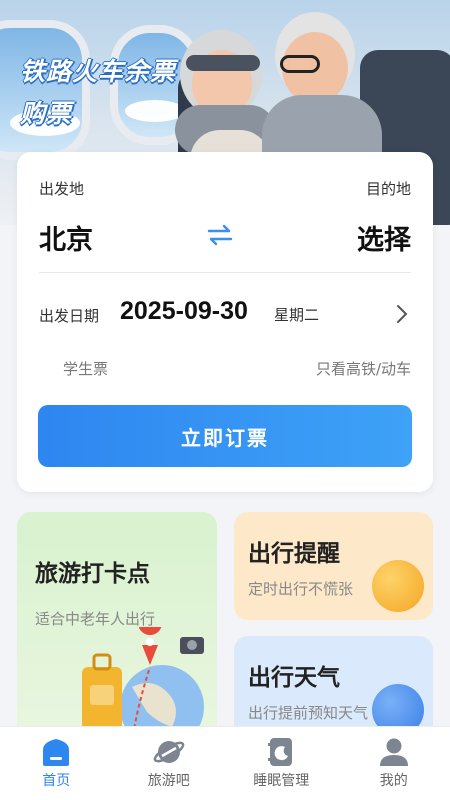 The height and width of the screenshot is (800, 450). Describe the element at coordinates (297, 315) in the screenshot. I see `weekday: 星期二` at that location.